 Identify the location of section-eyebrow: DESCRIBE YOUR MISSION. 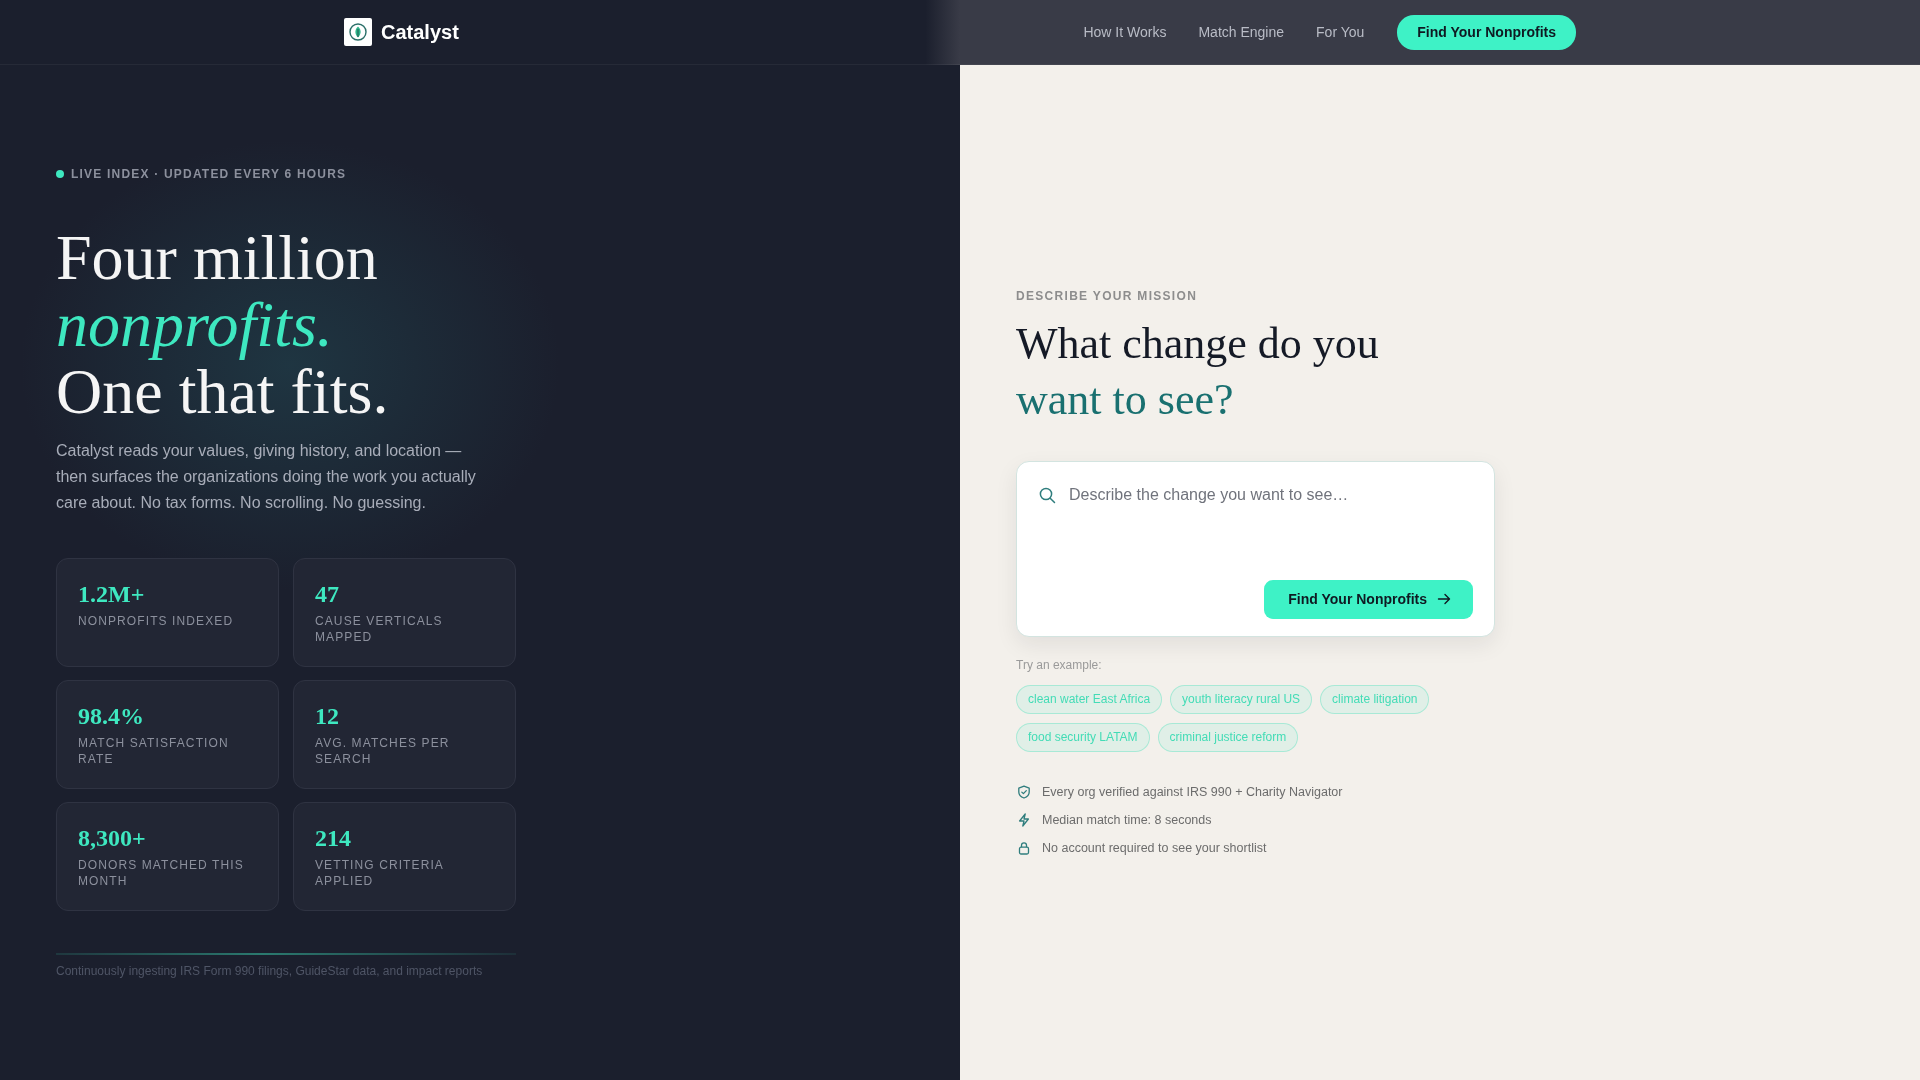
(1107, 295).